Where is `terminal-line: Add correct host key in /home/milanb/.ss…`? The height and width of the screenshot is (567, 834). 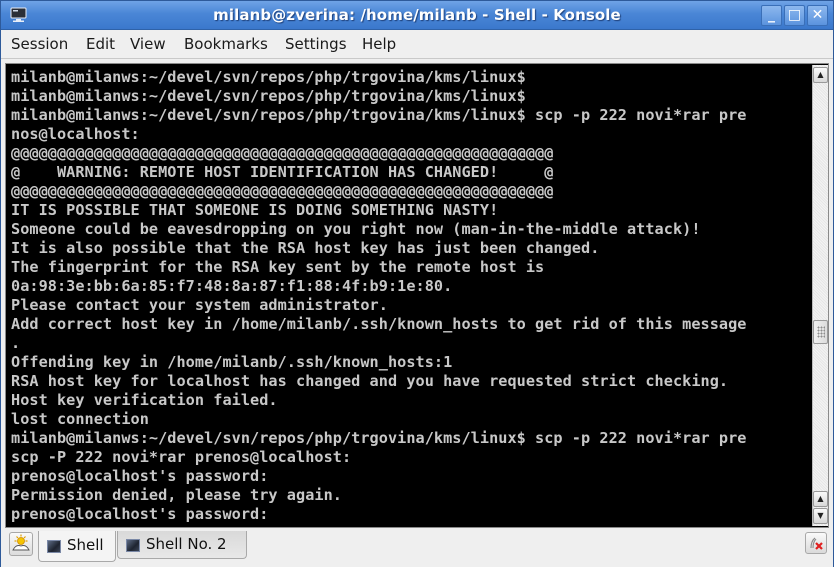
terminal-line: Add correct host key in /home/milanb/.ss… is located at coordinates (379, 324).